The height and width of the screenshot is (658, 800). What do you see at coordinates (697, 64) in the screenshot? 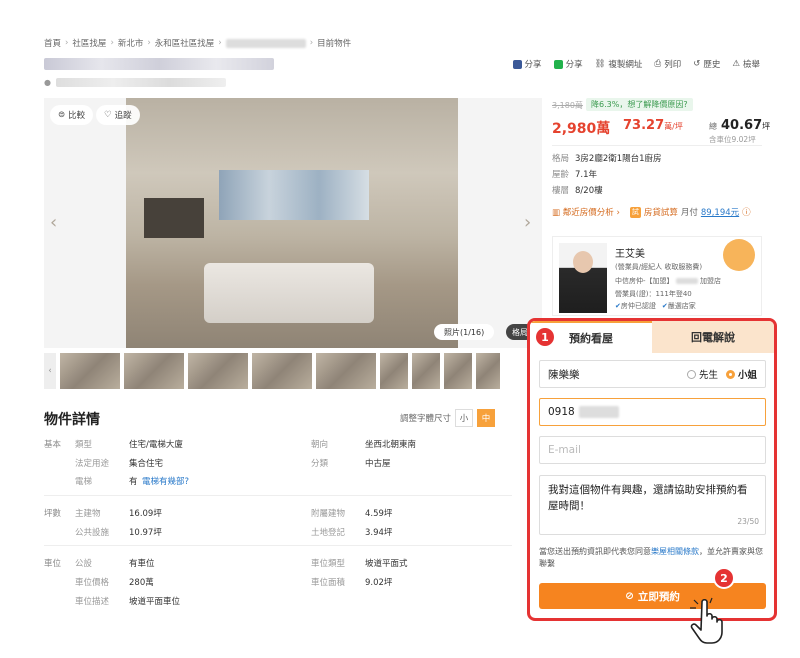
I see `history-icon: ↺` at bounding box center [697, 64].